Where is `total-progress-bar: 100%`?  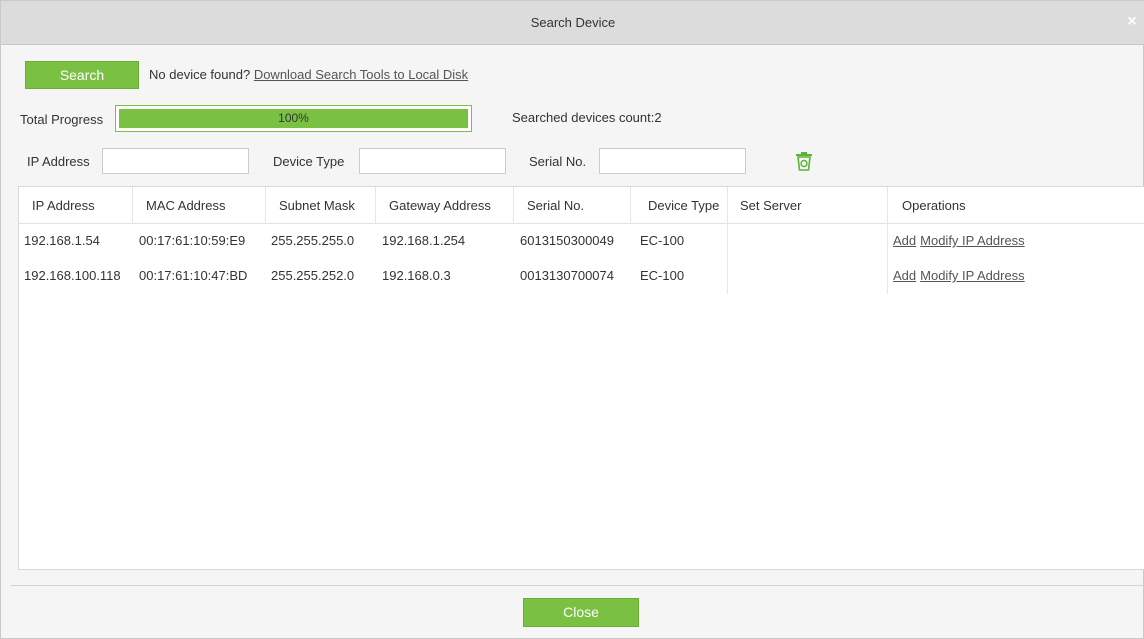 total-progress-bar: 100% is located at coordinates (293, 118).